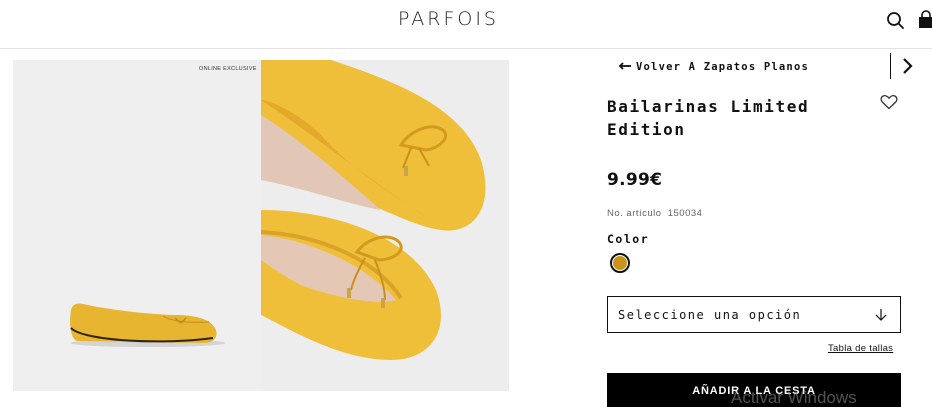  I want to click on next-product-button, so click(908, 66).